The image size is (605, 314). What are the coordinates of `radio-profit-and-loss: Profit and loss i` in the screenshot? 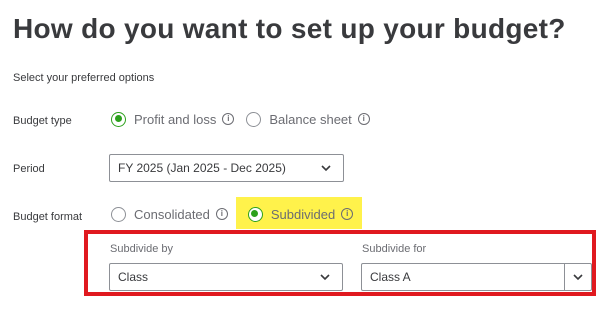 It's located at (173, 119).